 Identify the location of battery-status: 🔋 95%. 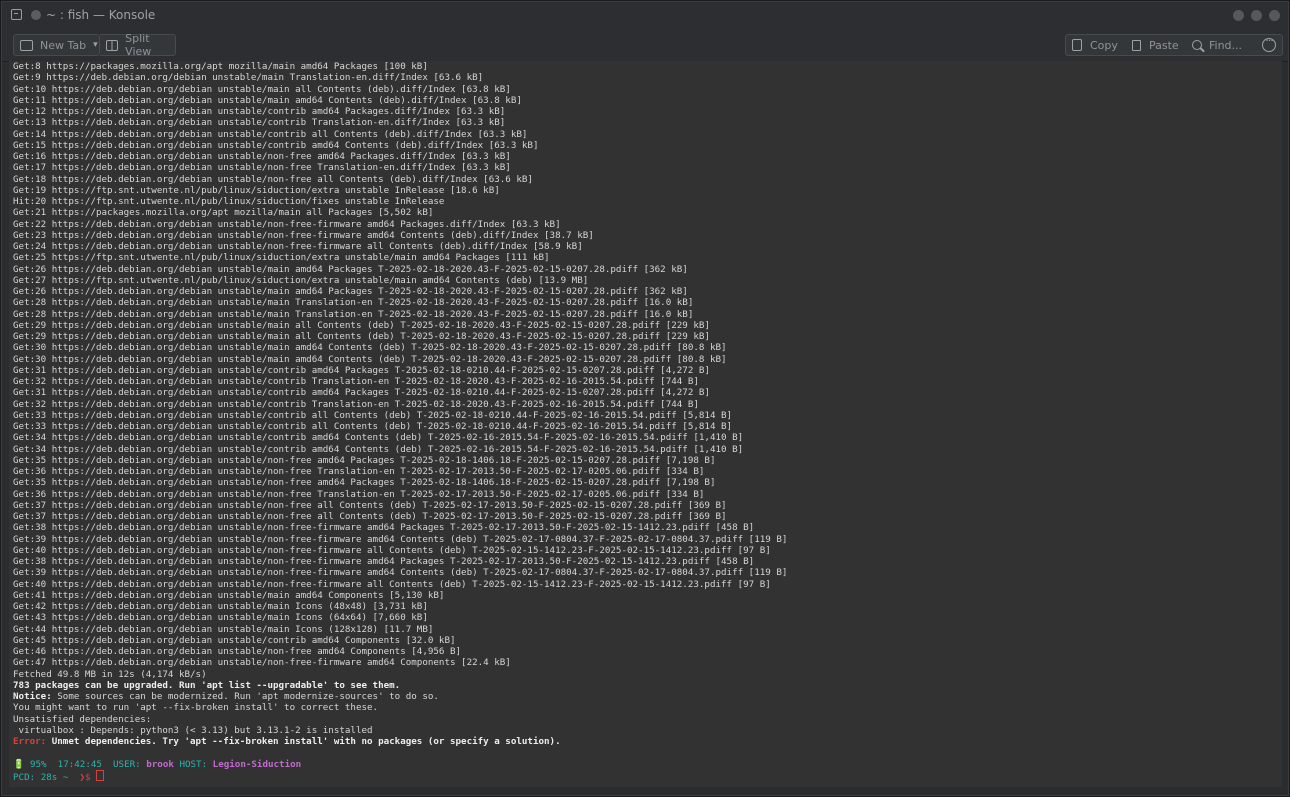
(30, 764).